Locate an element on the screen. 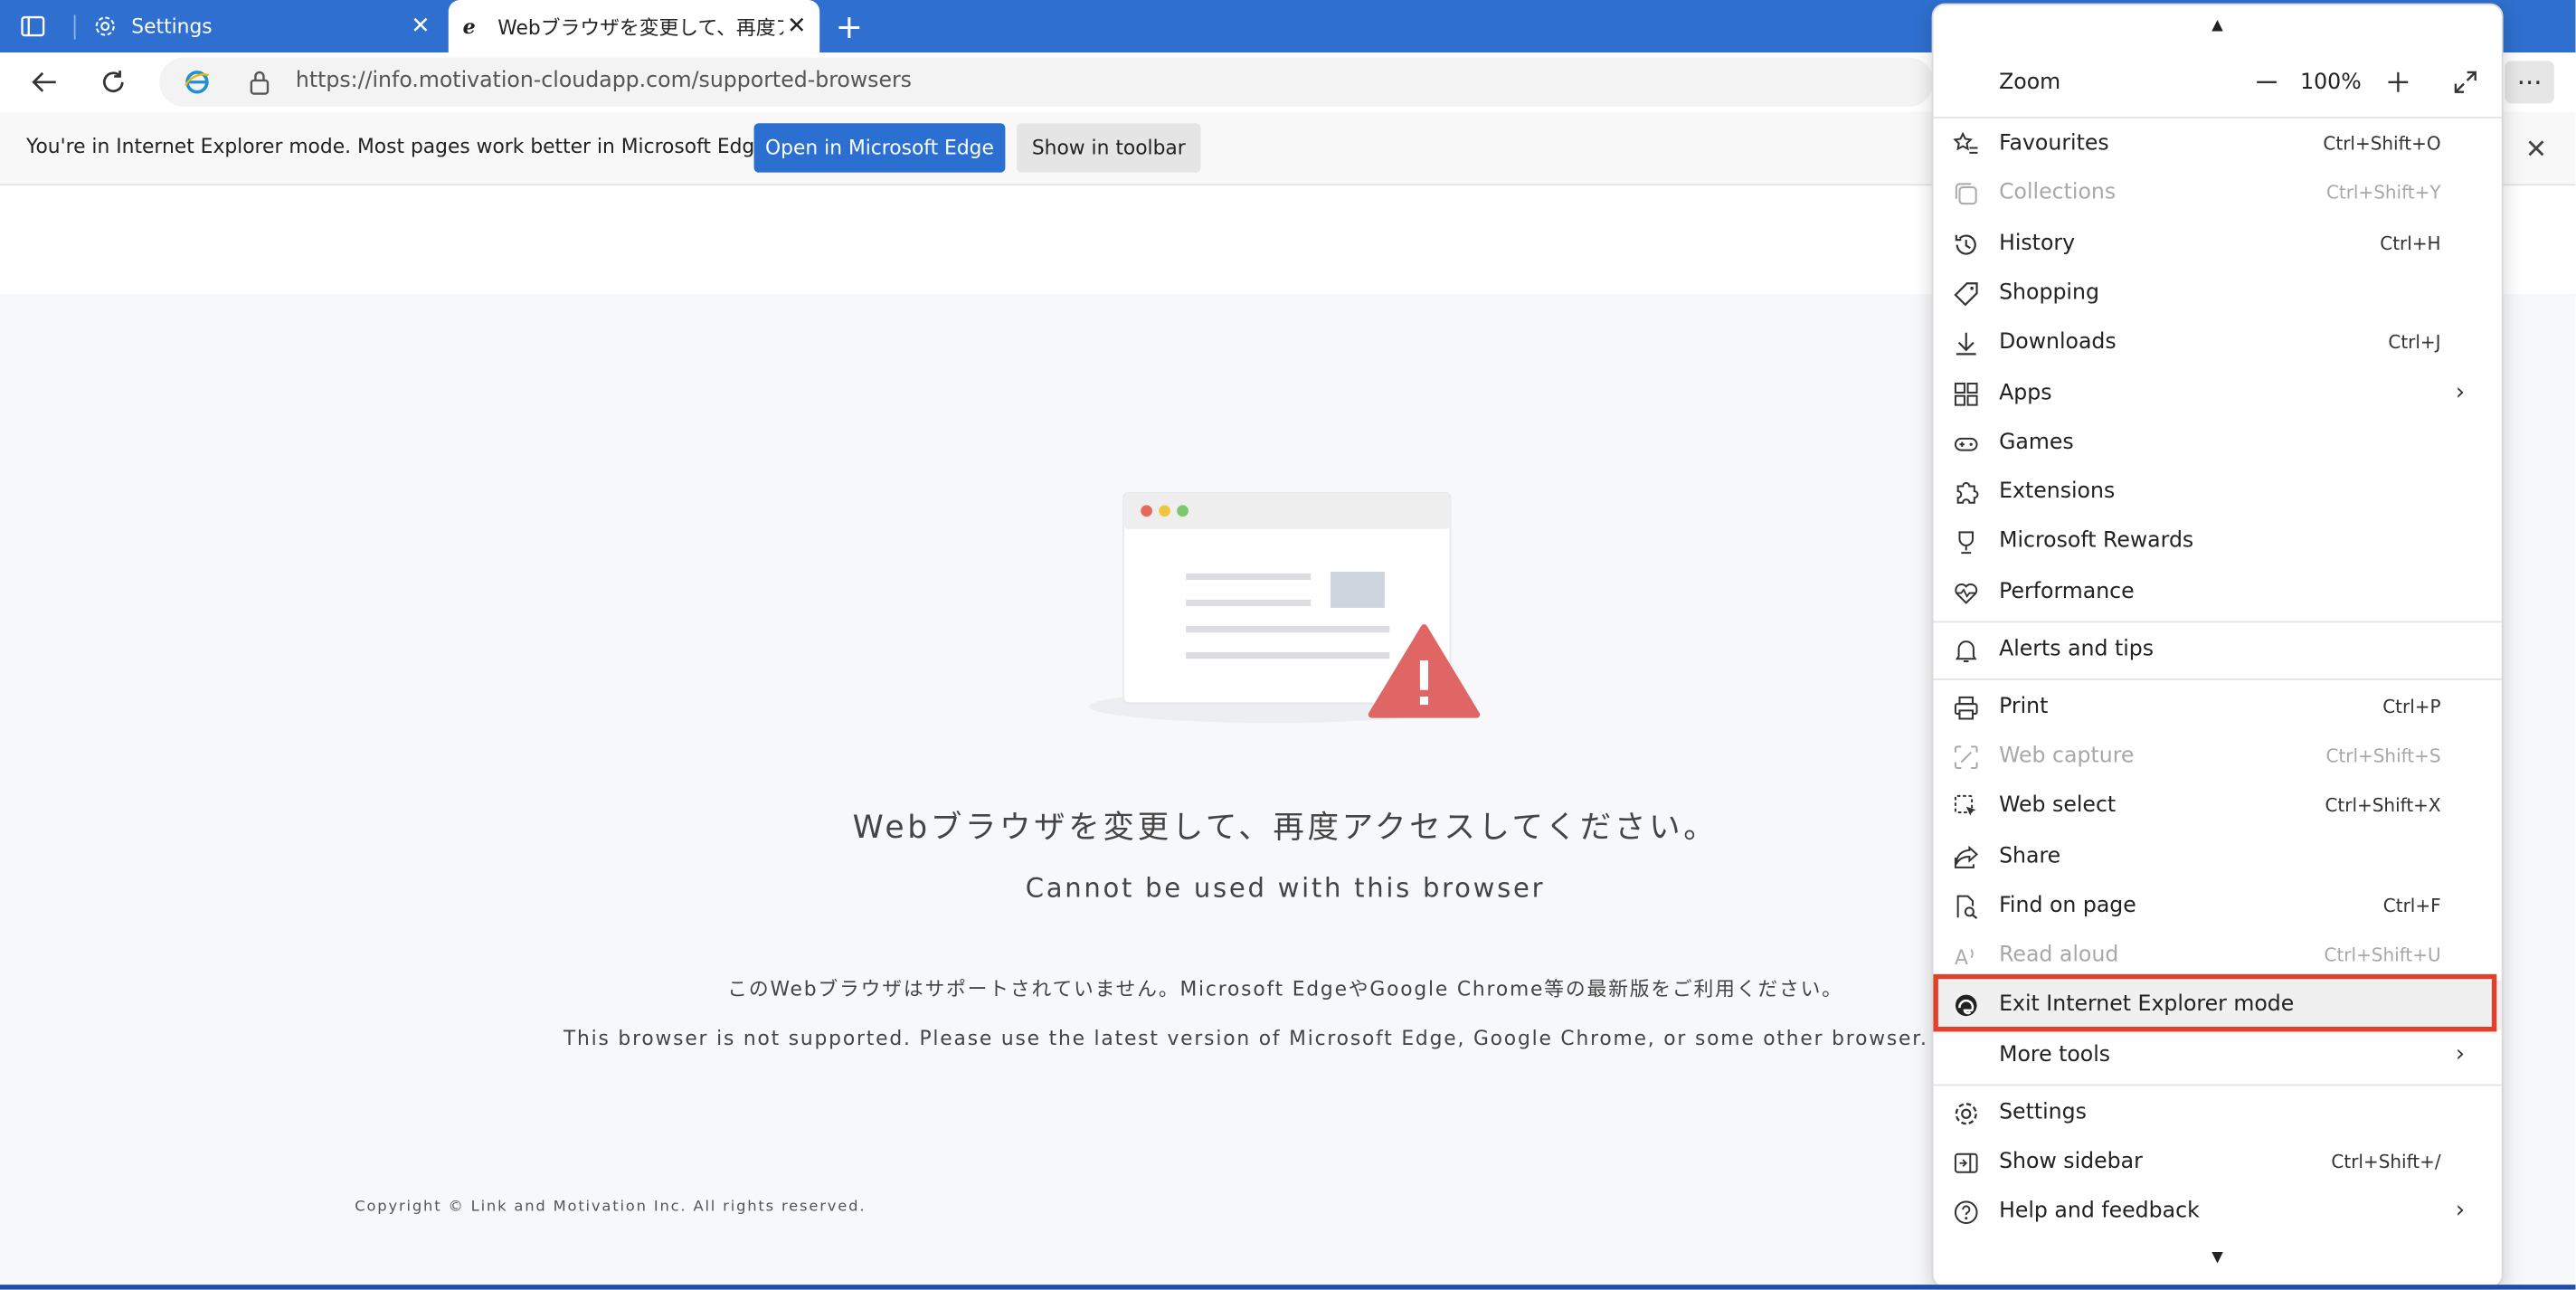 The height and width of the screenshot is (1290, 2576). menu-item-favourites: Favourites Ctrl+Shift+O is located at coordinates (2217, 144).